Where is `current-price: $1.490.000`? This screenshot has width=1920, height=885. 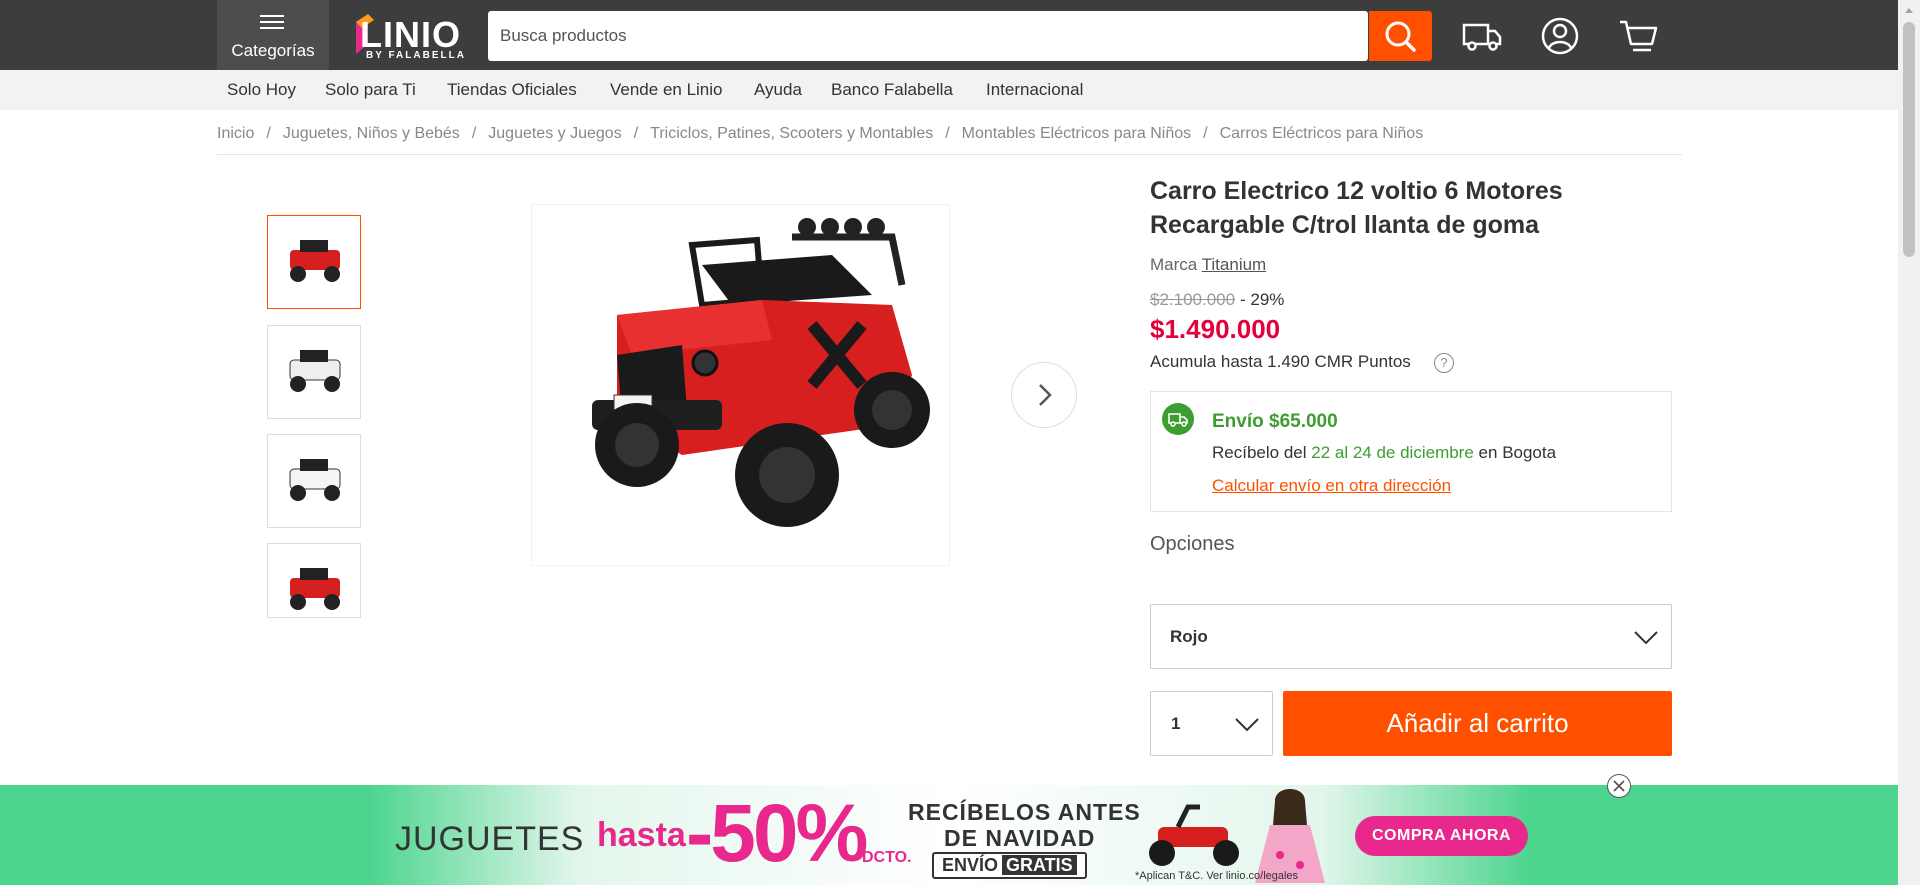
current-price: $1.490.000 is located at coordinates (1215, 329).